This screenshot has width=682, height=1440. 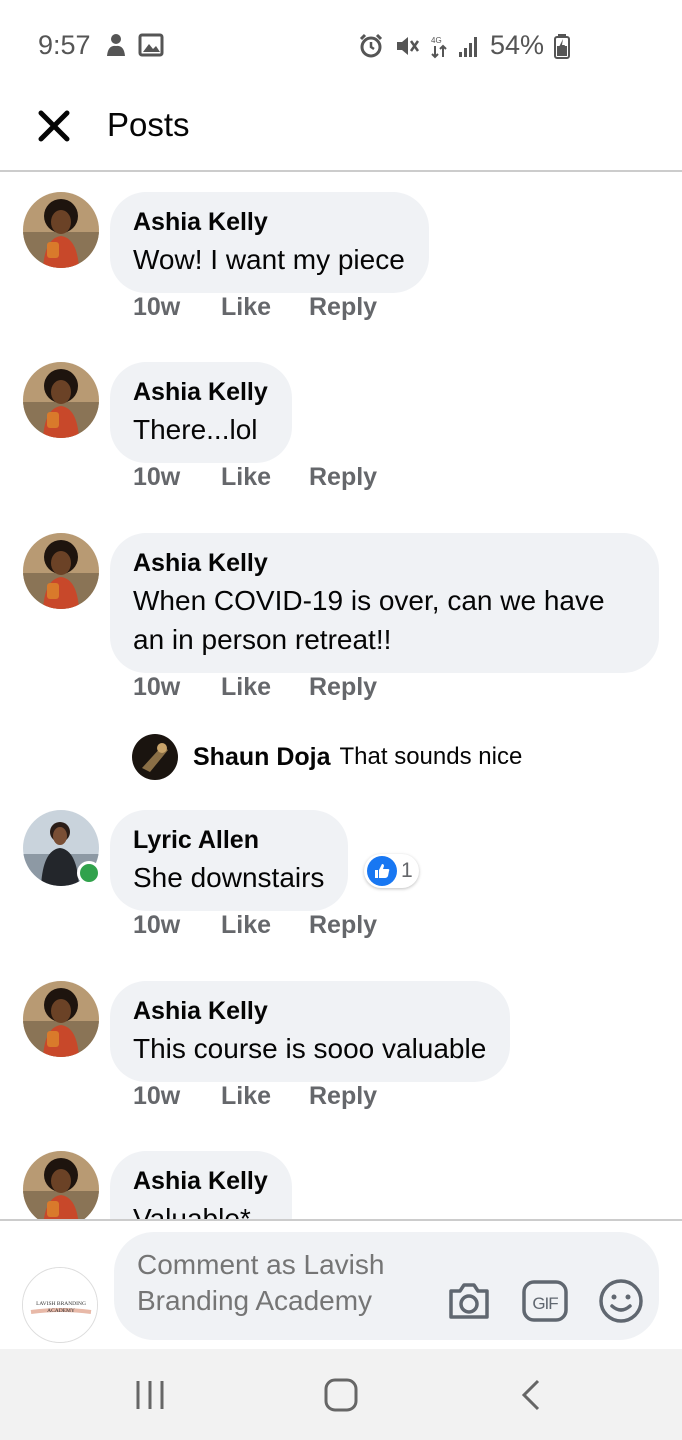 I want to click on home-icon, so click(x=341, y=1395).